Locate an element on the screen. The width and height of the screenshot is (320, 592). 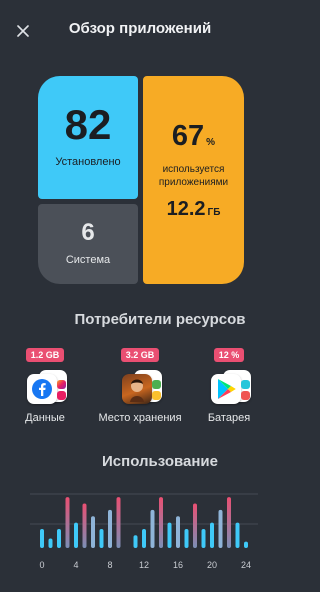
facebook-icon is located at coordinates (42, 389).